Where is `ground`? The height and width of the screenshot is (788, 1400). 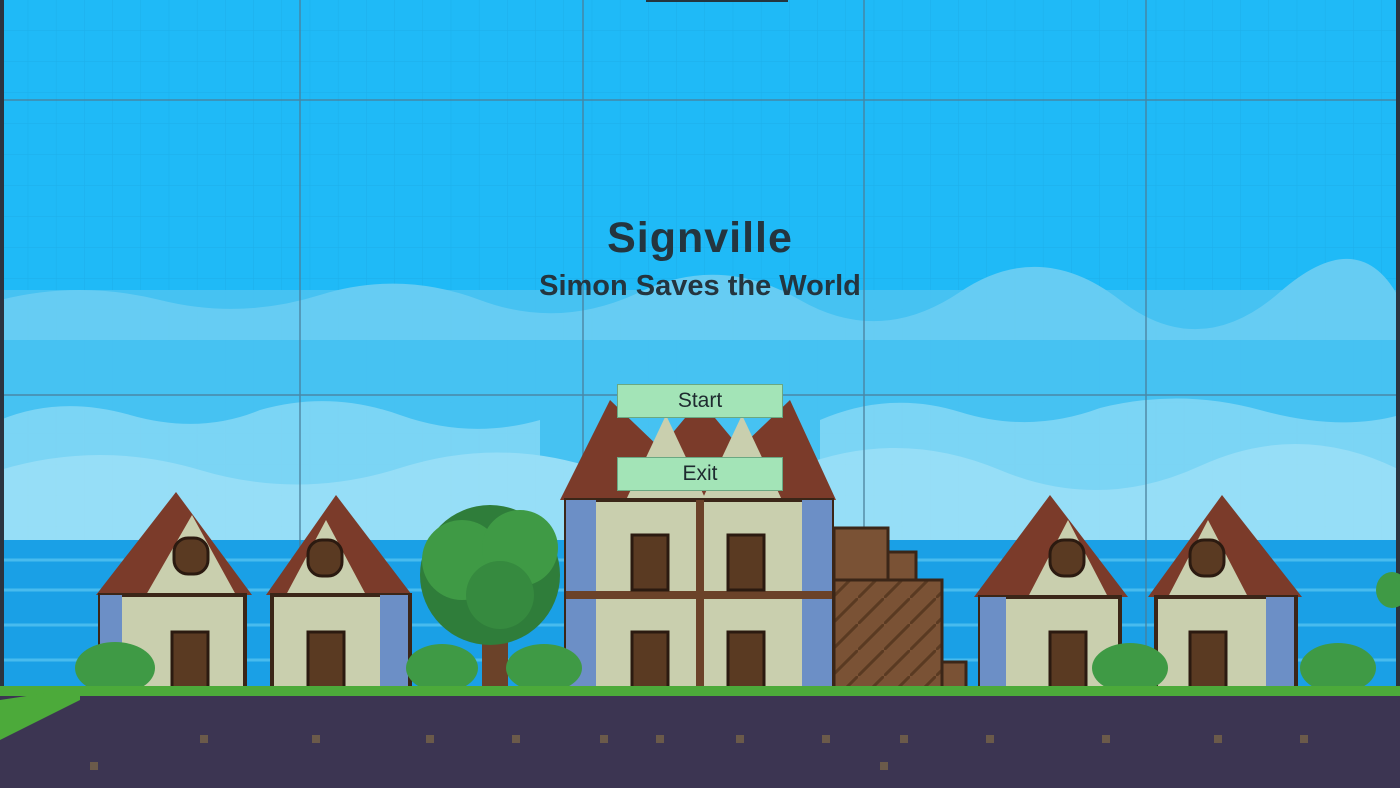 ground is located at coordinates (700, 737).